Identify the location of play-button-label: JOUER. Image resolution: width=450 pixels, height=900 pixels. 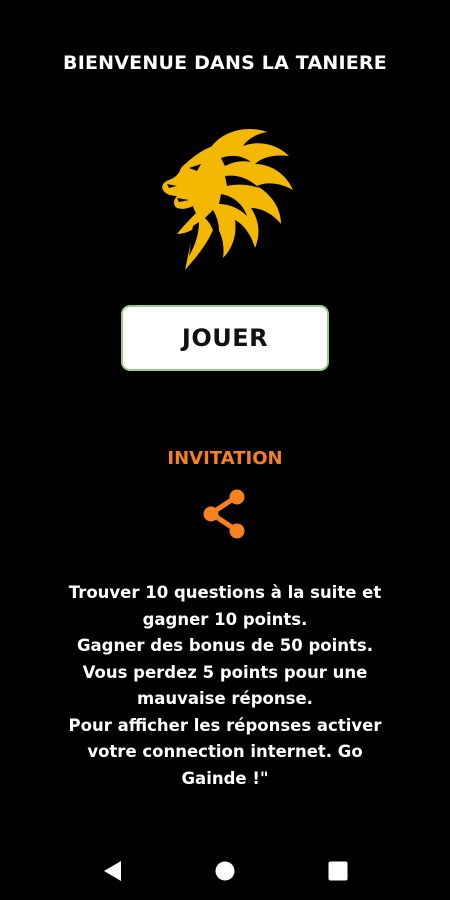
(225, 338).